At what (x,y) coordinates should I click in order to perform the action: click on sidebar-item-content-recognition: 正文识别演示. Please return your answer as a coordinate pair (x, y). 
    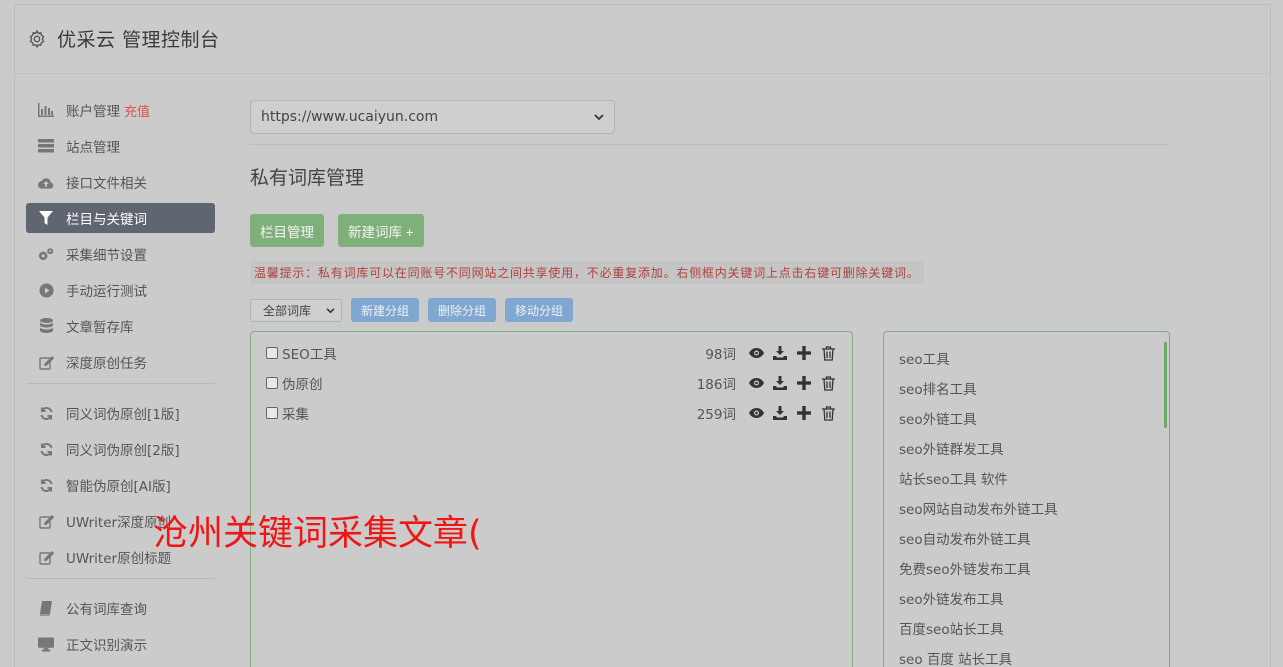
    Looking at the image, I should click on (120, 644).